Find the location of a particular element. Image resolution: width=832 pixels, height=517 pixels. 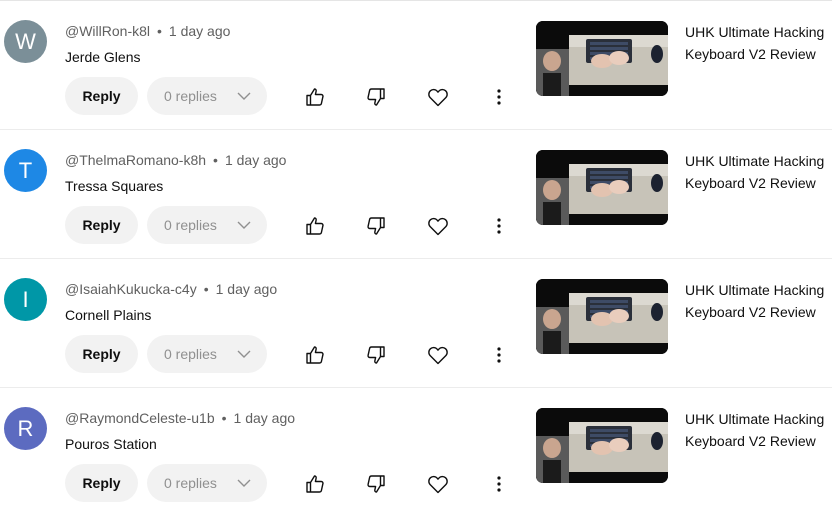

comment-meta: @IsaiahKukucka-c4y • 1 day ago is located at coordinates (171, 289).